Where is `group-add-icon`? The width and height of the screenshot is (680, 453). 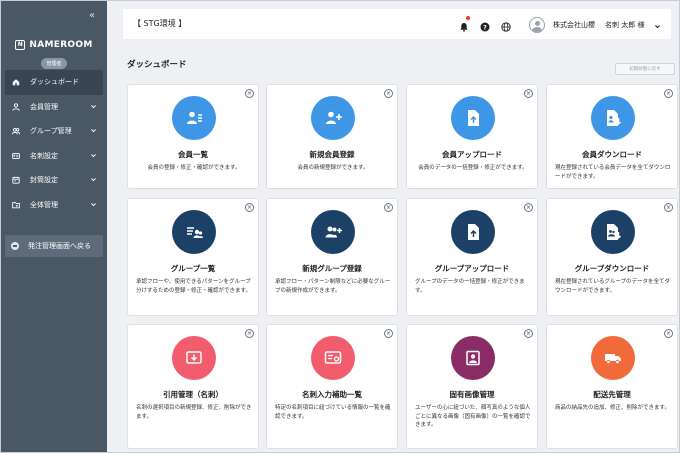 group-add-icon is located at coordinates (333, 232).